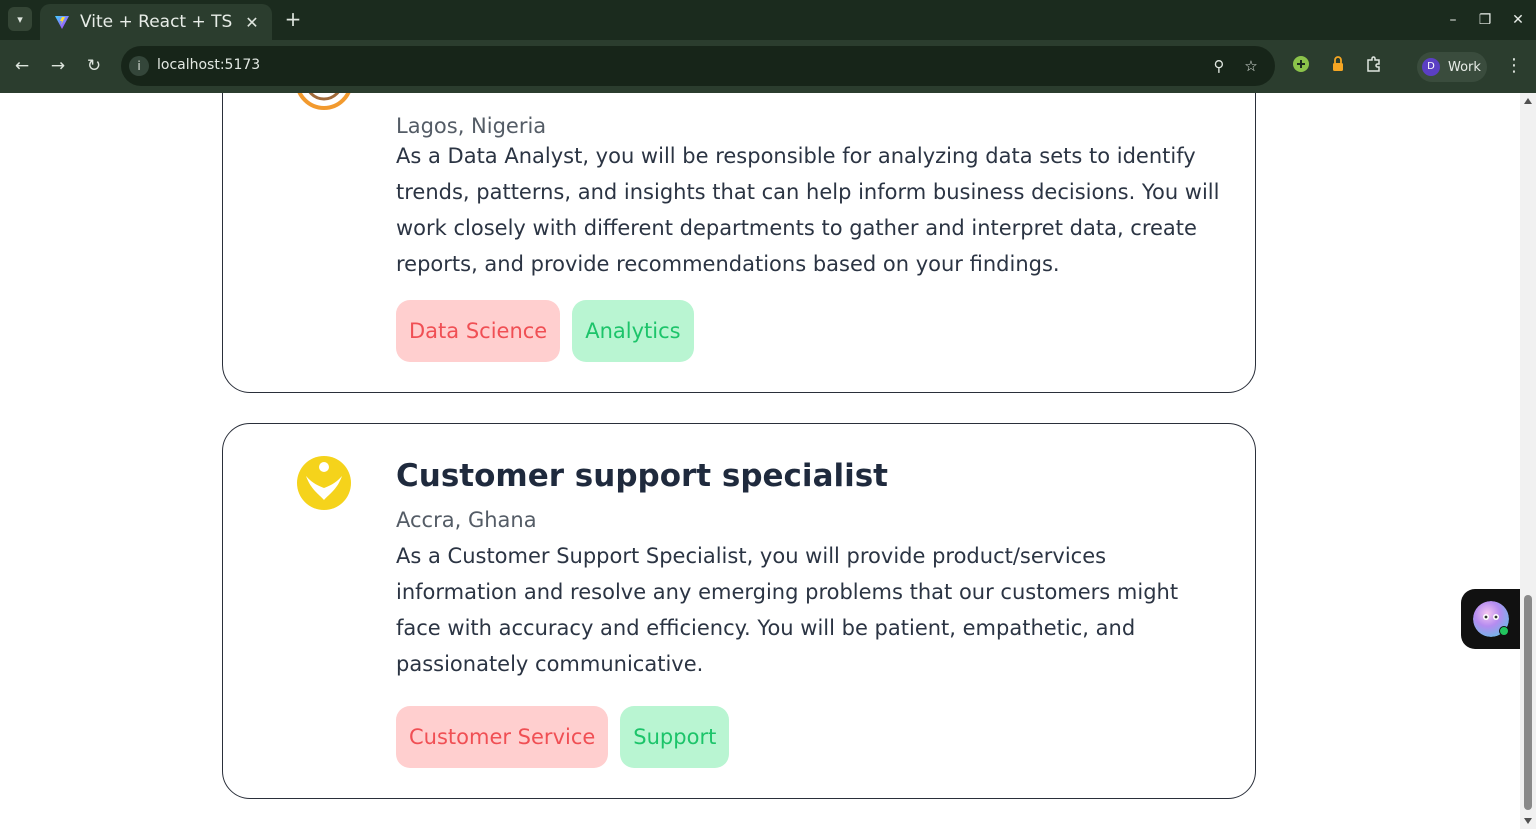  What do you see at coordinates (293, 20) in the screenshot?
I see `new-tab-button: +` at bounding box center [293, 20].